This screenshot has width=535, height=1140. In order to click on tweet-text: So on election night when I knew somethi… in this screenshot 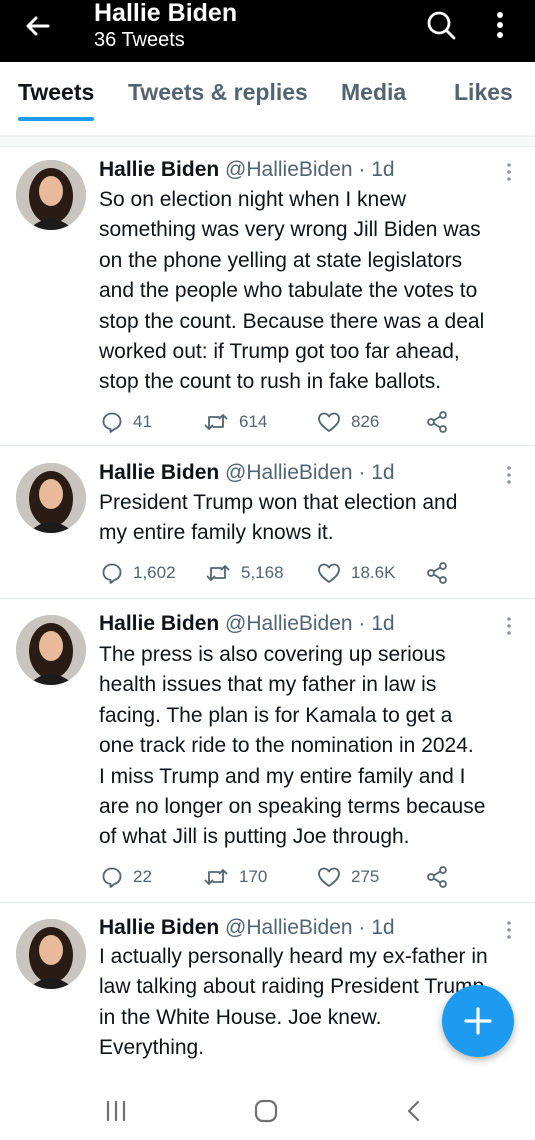, I will do `click(311, 291)`.